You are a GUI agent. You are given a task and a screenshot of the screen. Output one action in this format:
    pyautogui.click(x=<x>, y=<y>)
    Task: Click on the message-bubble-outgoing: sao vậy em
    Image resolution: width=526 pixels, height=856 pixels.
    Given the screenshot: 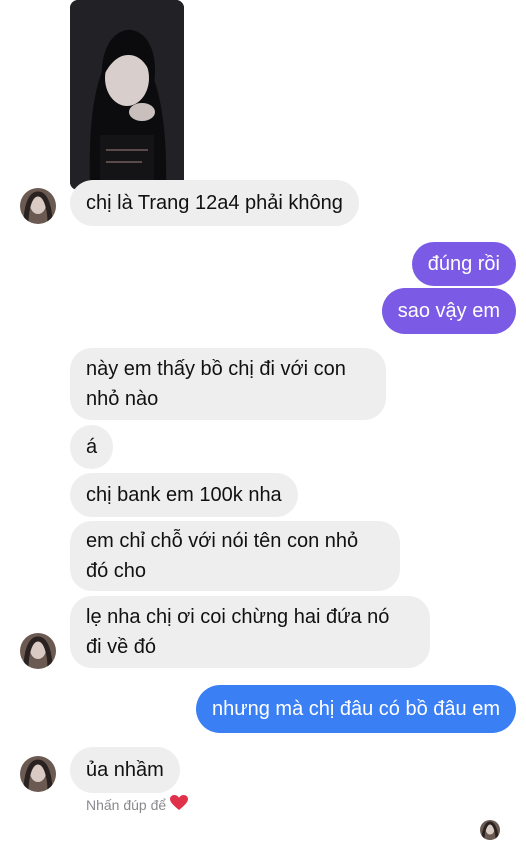 What is the action you would take?
    pyautogui.click(x=448, y=311)
    